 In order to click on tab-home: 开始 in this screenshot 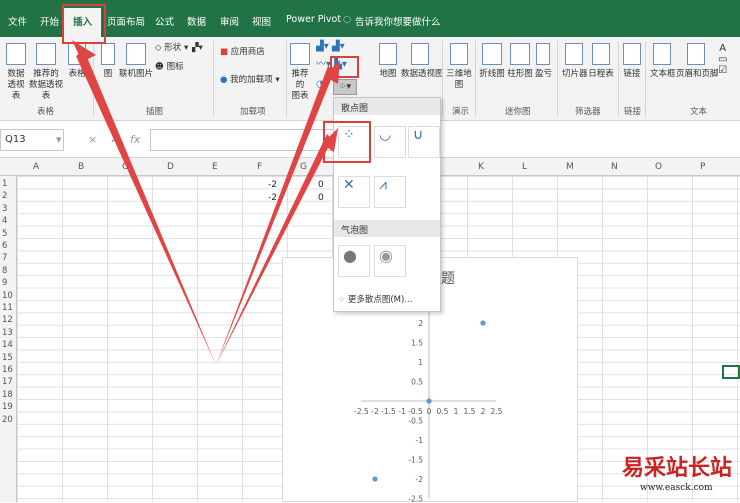, I will do `click(49, 21)`.